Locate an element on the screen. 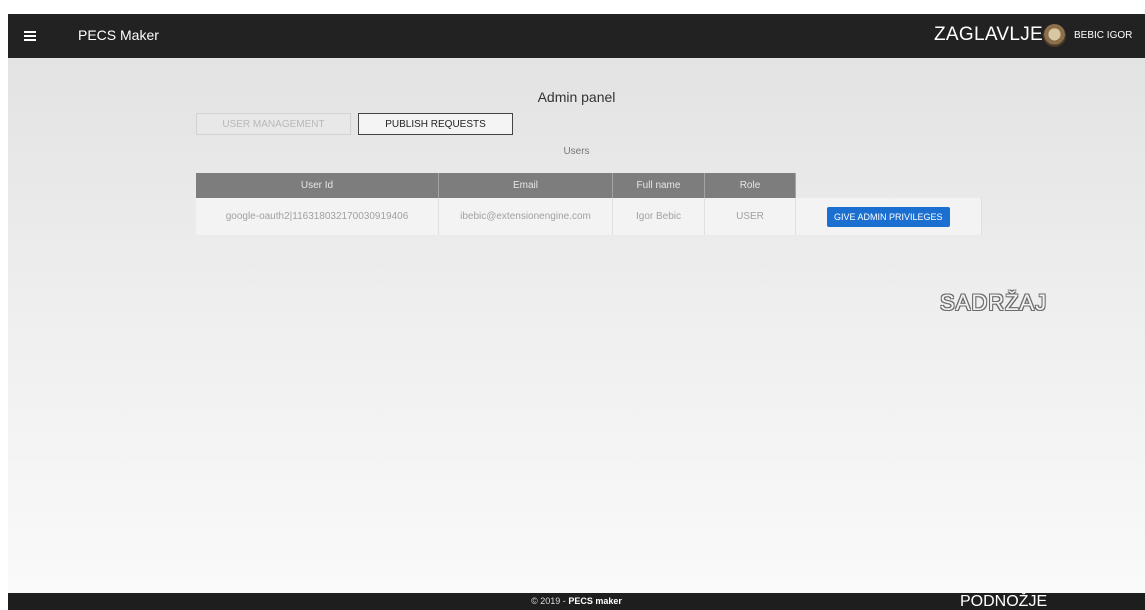 The image size is (1145, 610). header-label: ZAGLAVLJE is located at coordinates (988, 34).